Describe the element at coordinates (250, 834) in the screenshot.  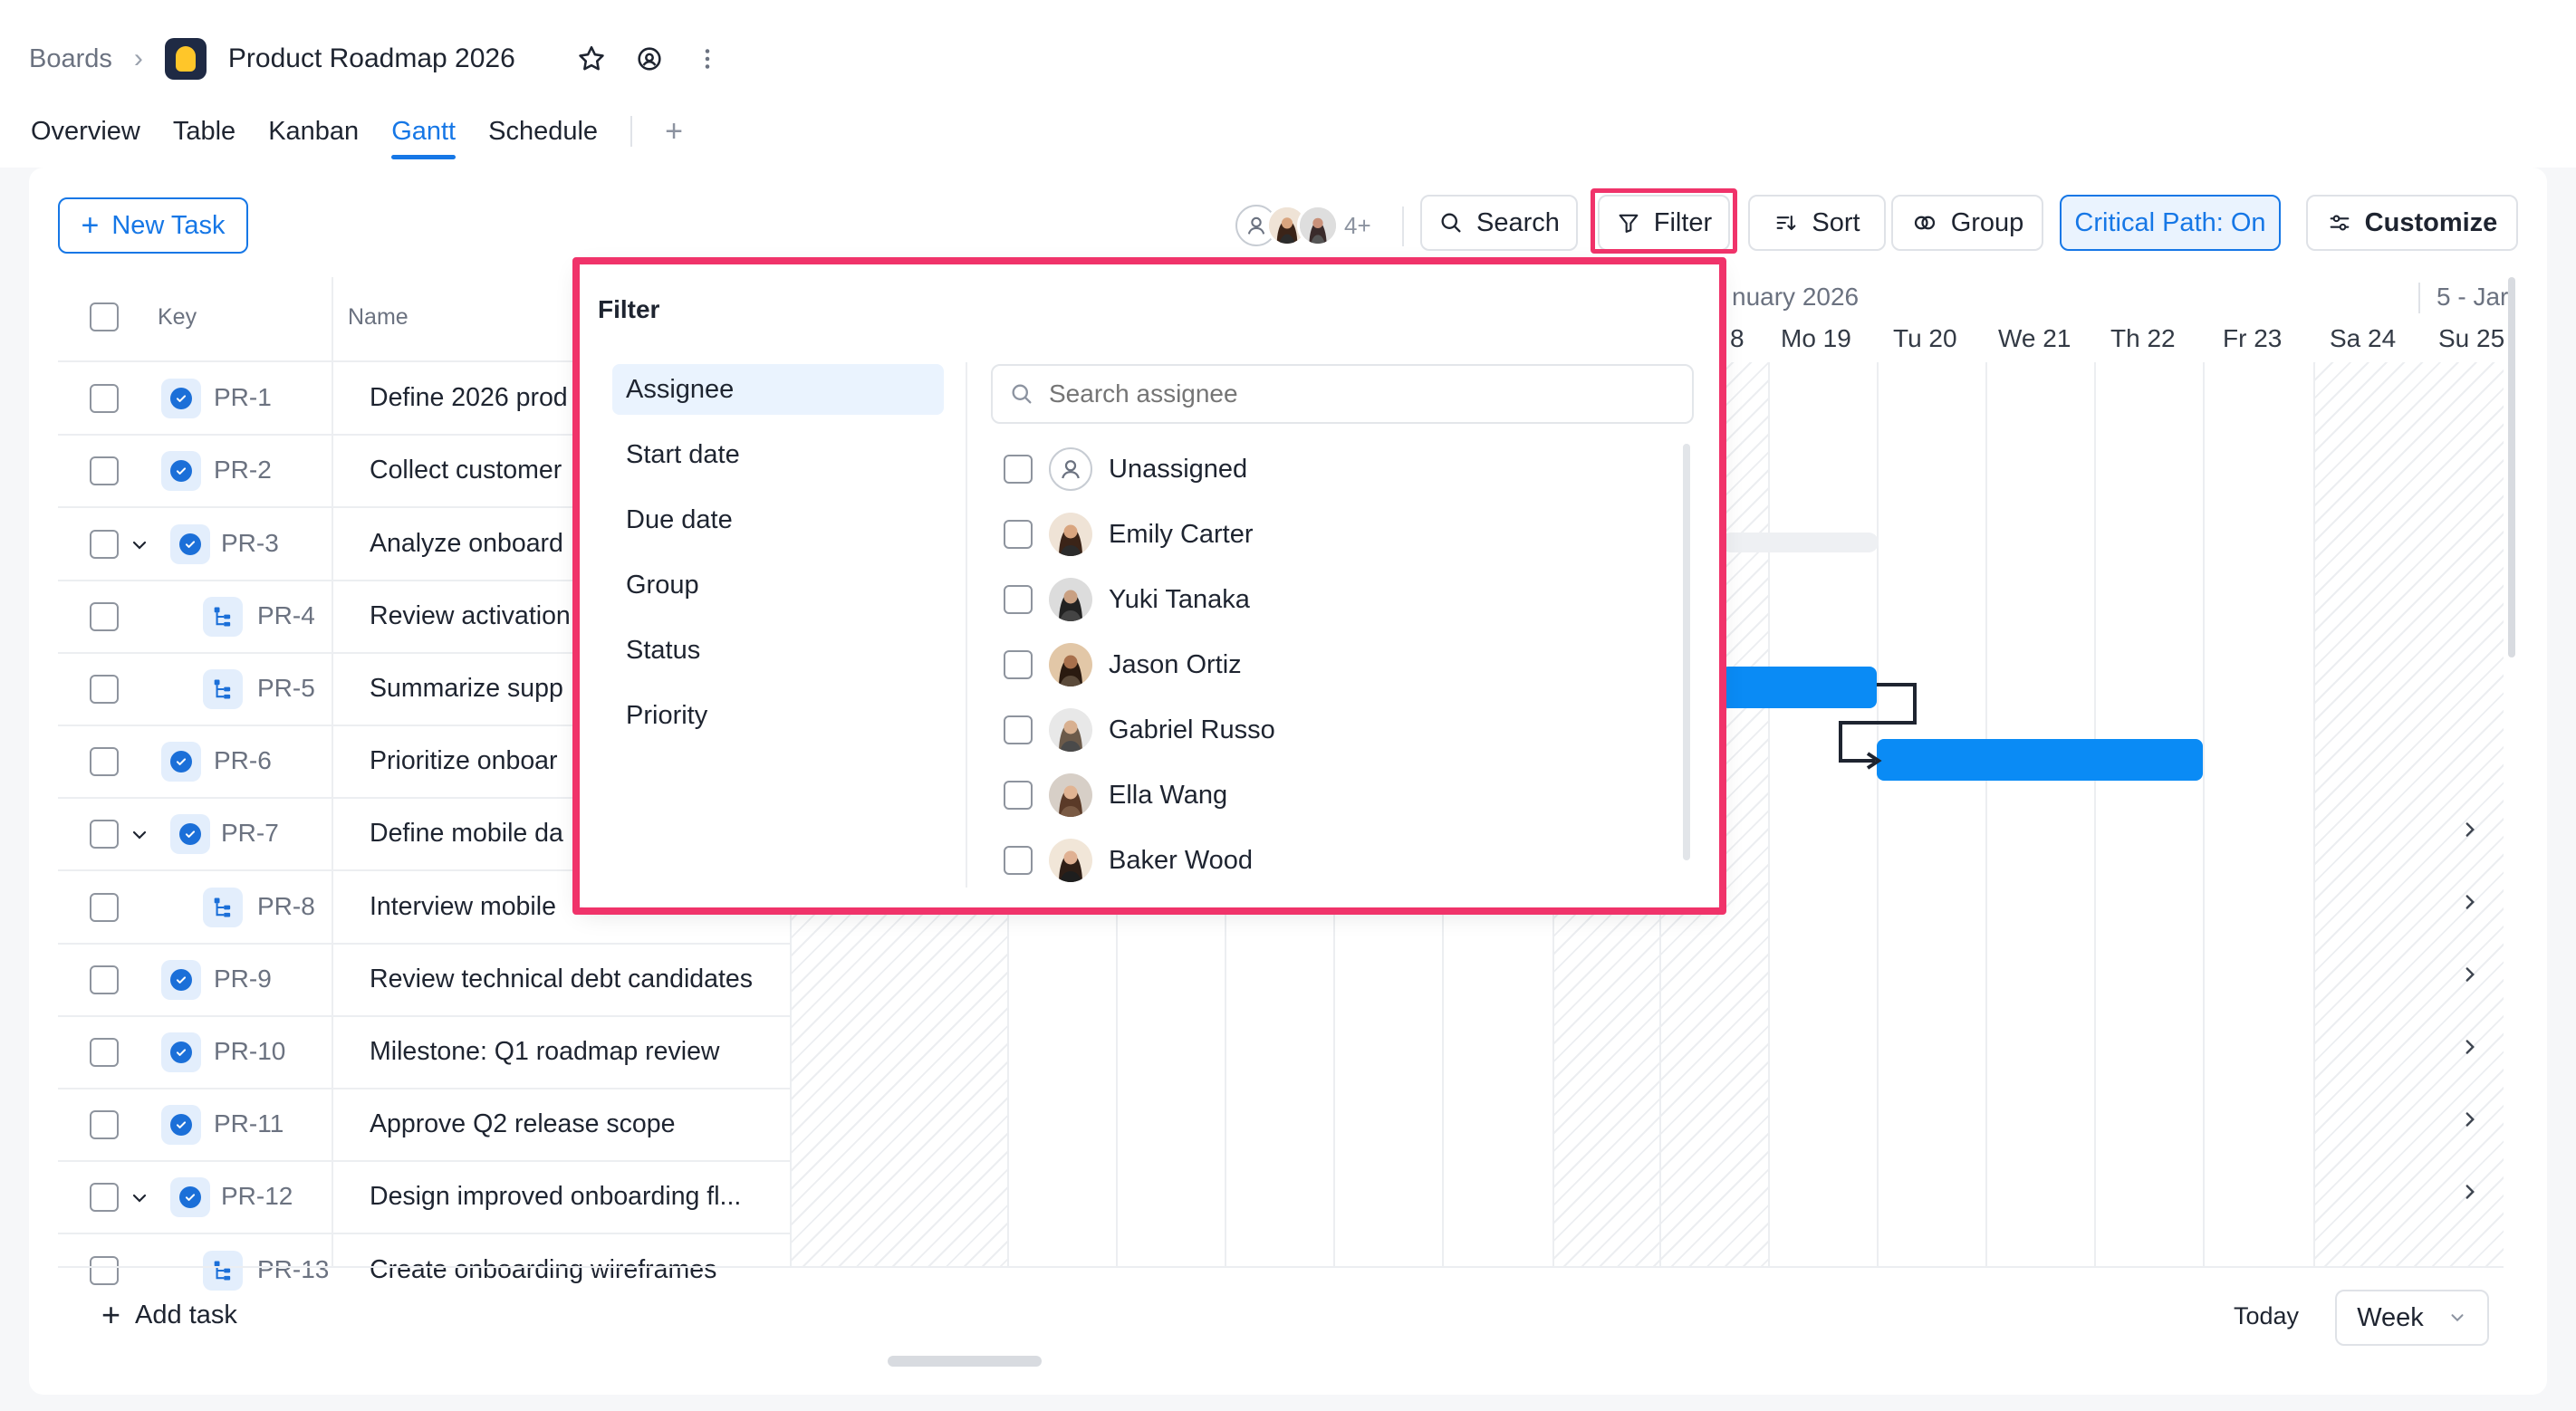
I see `task-key: PR-7` at that location.